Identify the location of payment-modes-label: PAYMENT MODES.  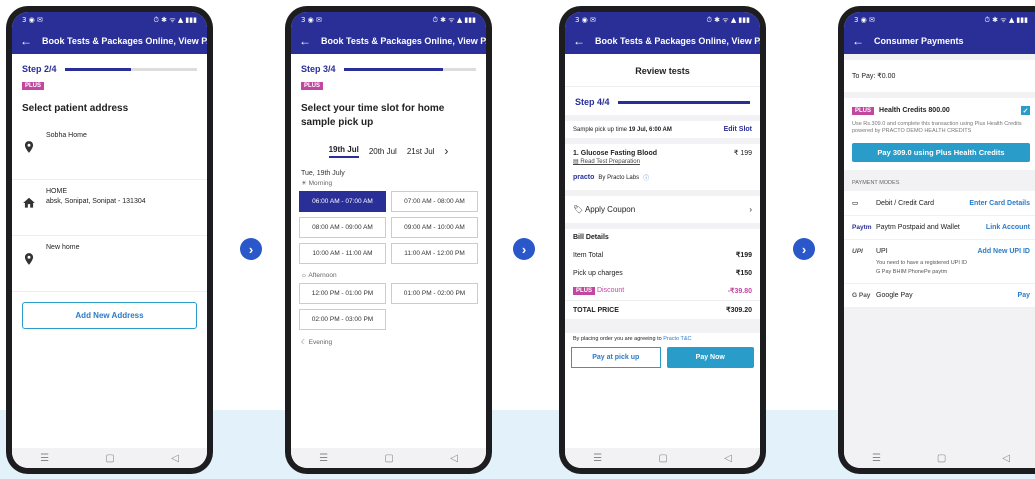
(876, 183).